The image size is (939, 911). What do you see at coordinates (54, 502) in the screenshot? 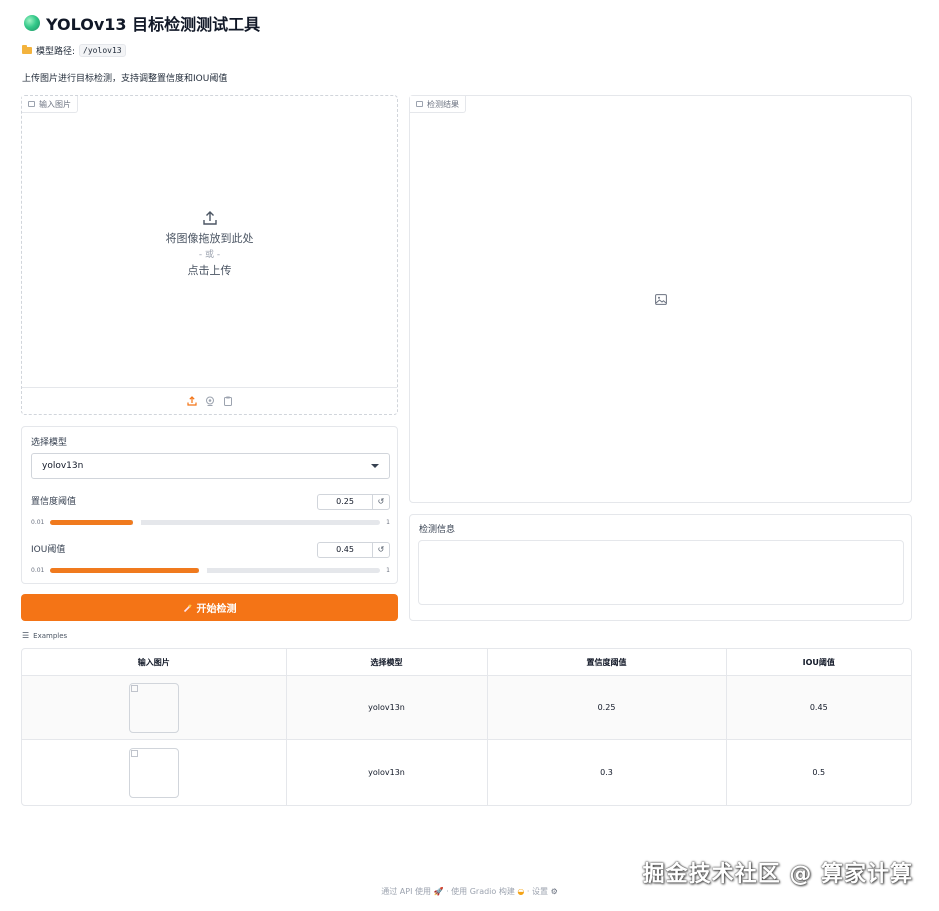
I see `confidence-label: 置信度阈值` at bounding box center [54, 502].